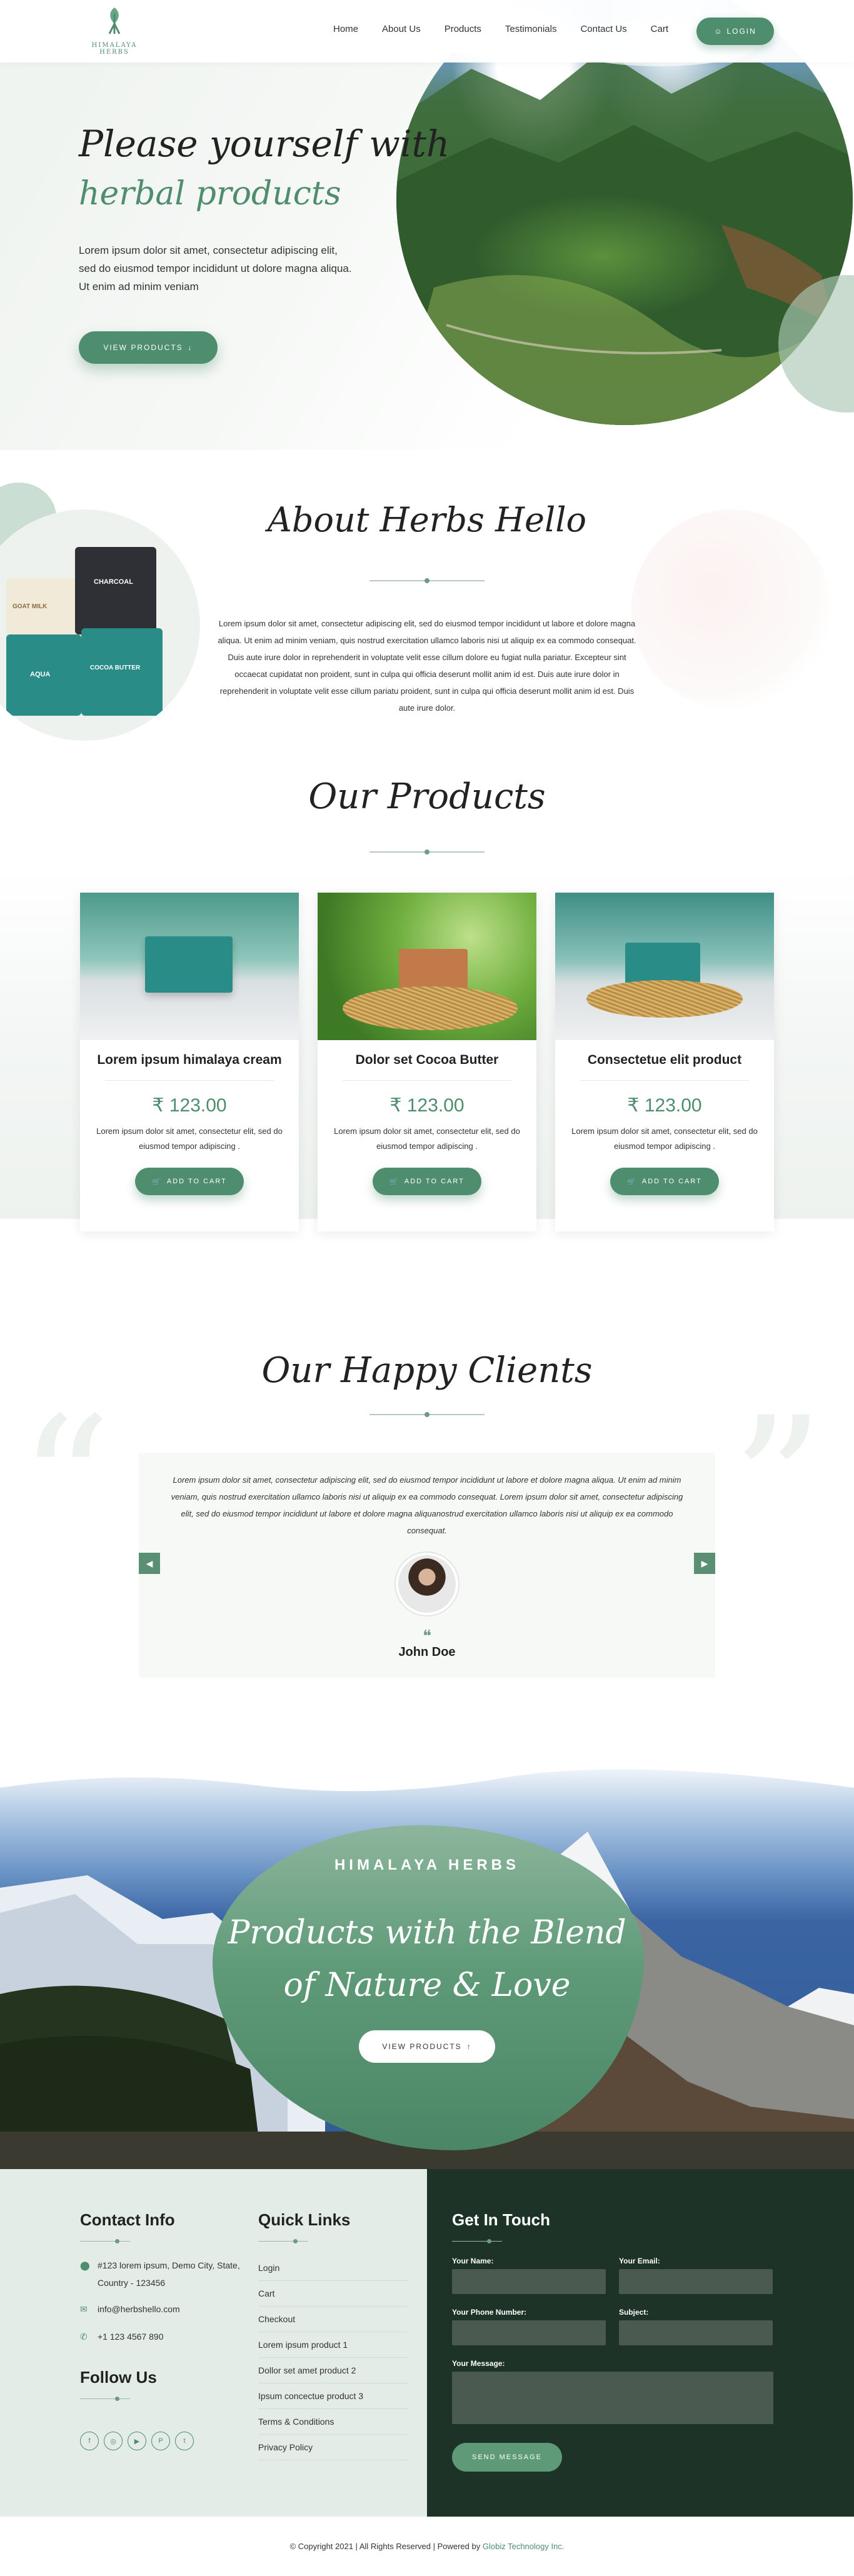 The height and width of the screenshot is (2576, 854). What do you see at coordinates (333, 2447) in the screenshot?
I see `link-privacy: Privacy Policy` at bounding box center [333, 2447].